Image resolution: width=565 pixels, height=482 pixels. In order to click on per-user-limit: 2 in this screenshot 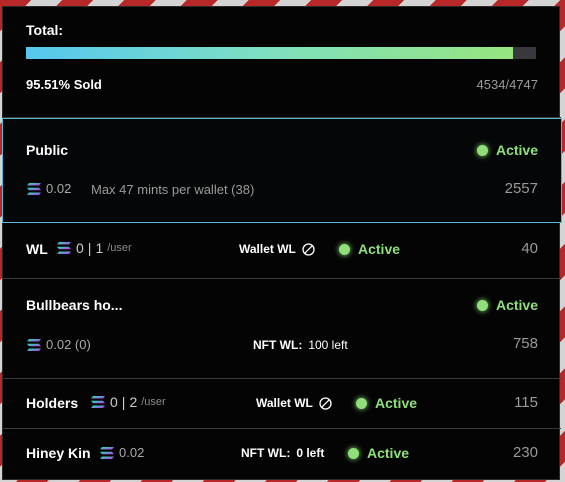, I will do `click(133, 402)`.